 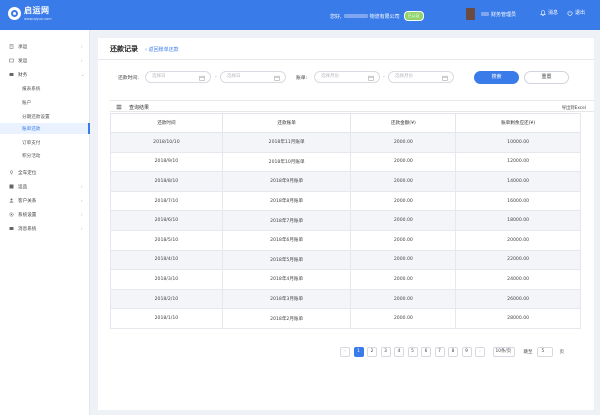 What do you see at coordinates (336, 16) in the screenshot?
I see `greeting-text: 您好,` at bounding box center [336, 16].